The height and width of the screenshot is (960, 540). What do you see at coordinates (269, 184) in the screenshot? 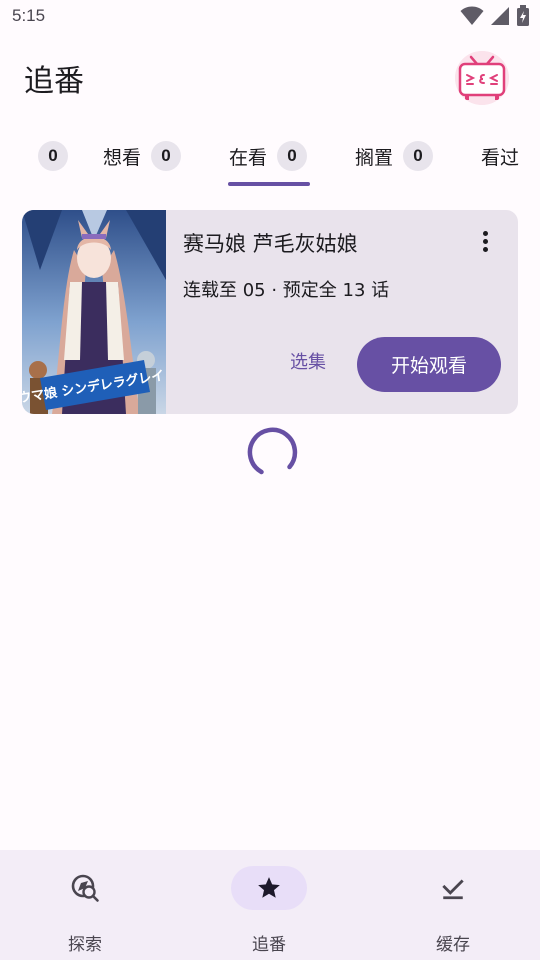
I see `tab-indicator` at bounding box center [269, 184].